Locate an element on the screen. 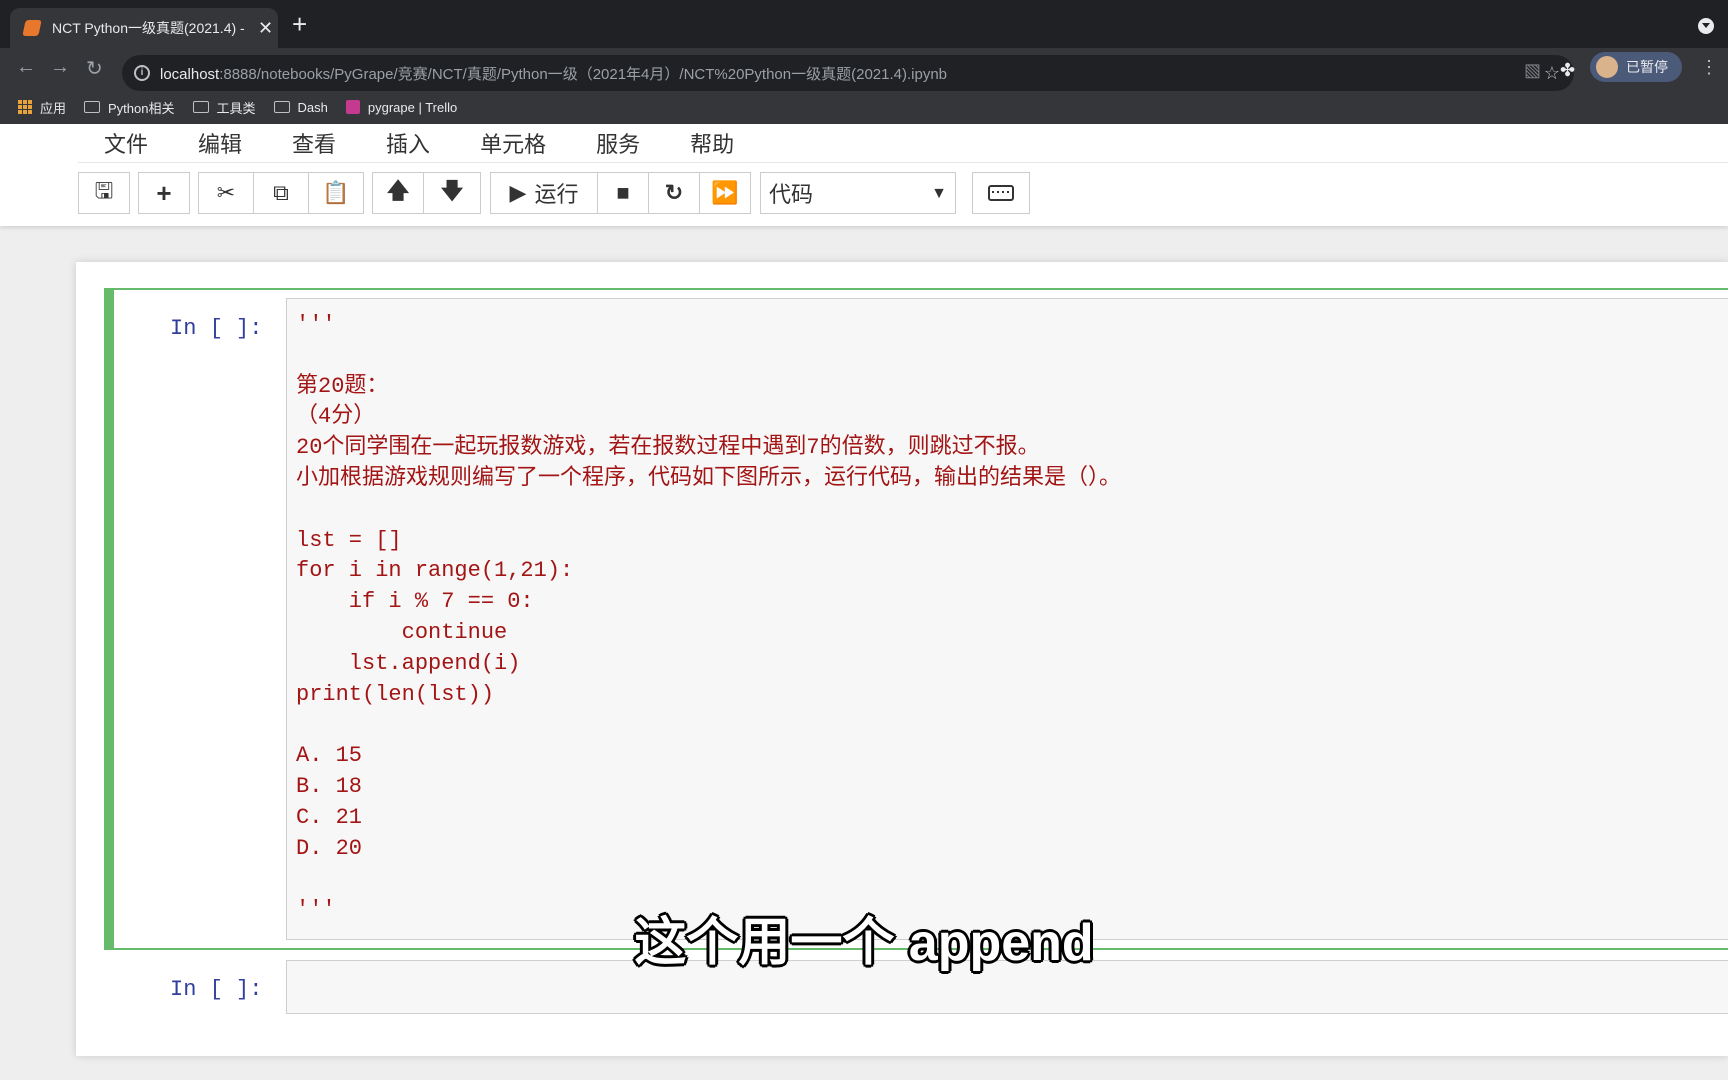  menu-cell: 单元格 is located at coordinates (513, 143).